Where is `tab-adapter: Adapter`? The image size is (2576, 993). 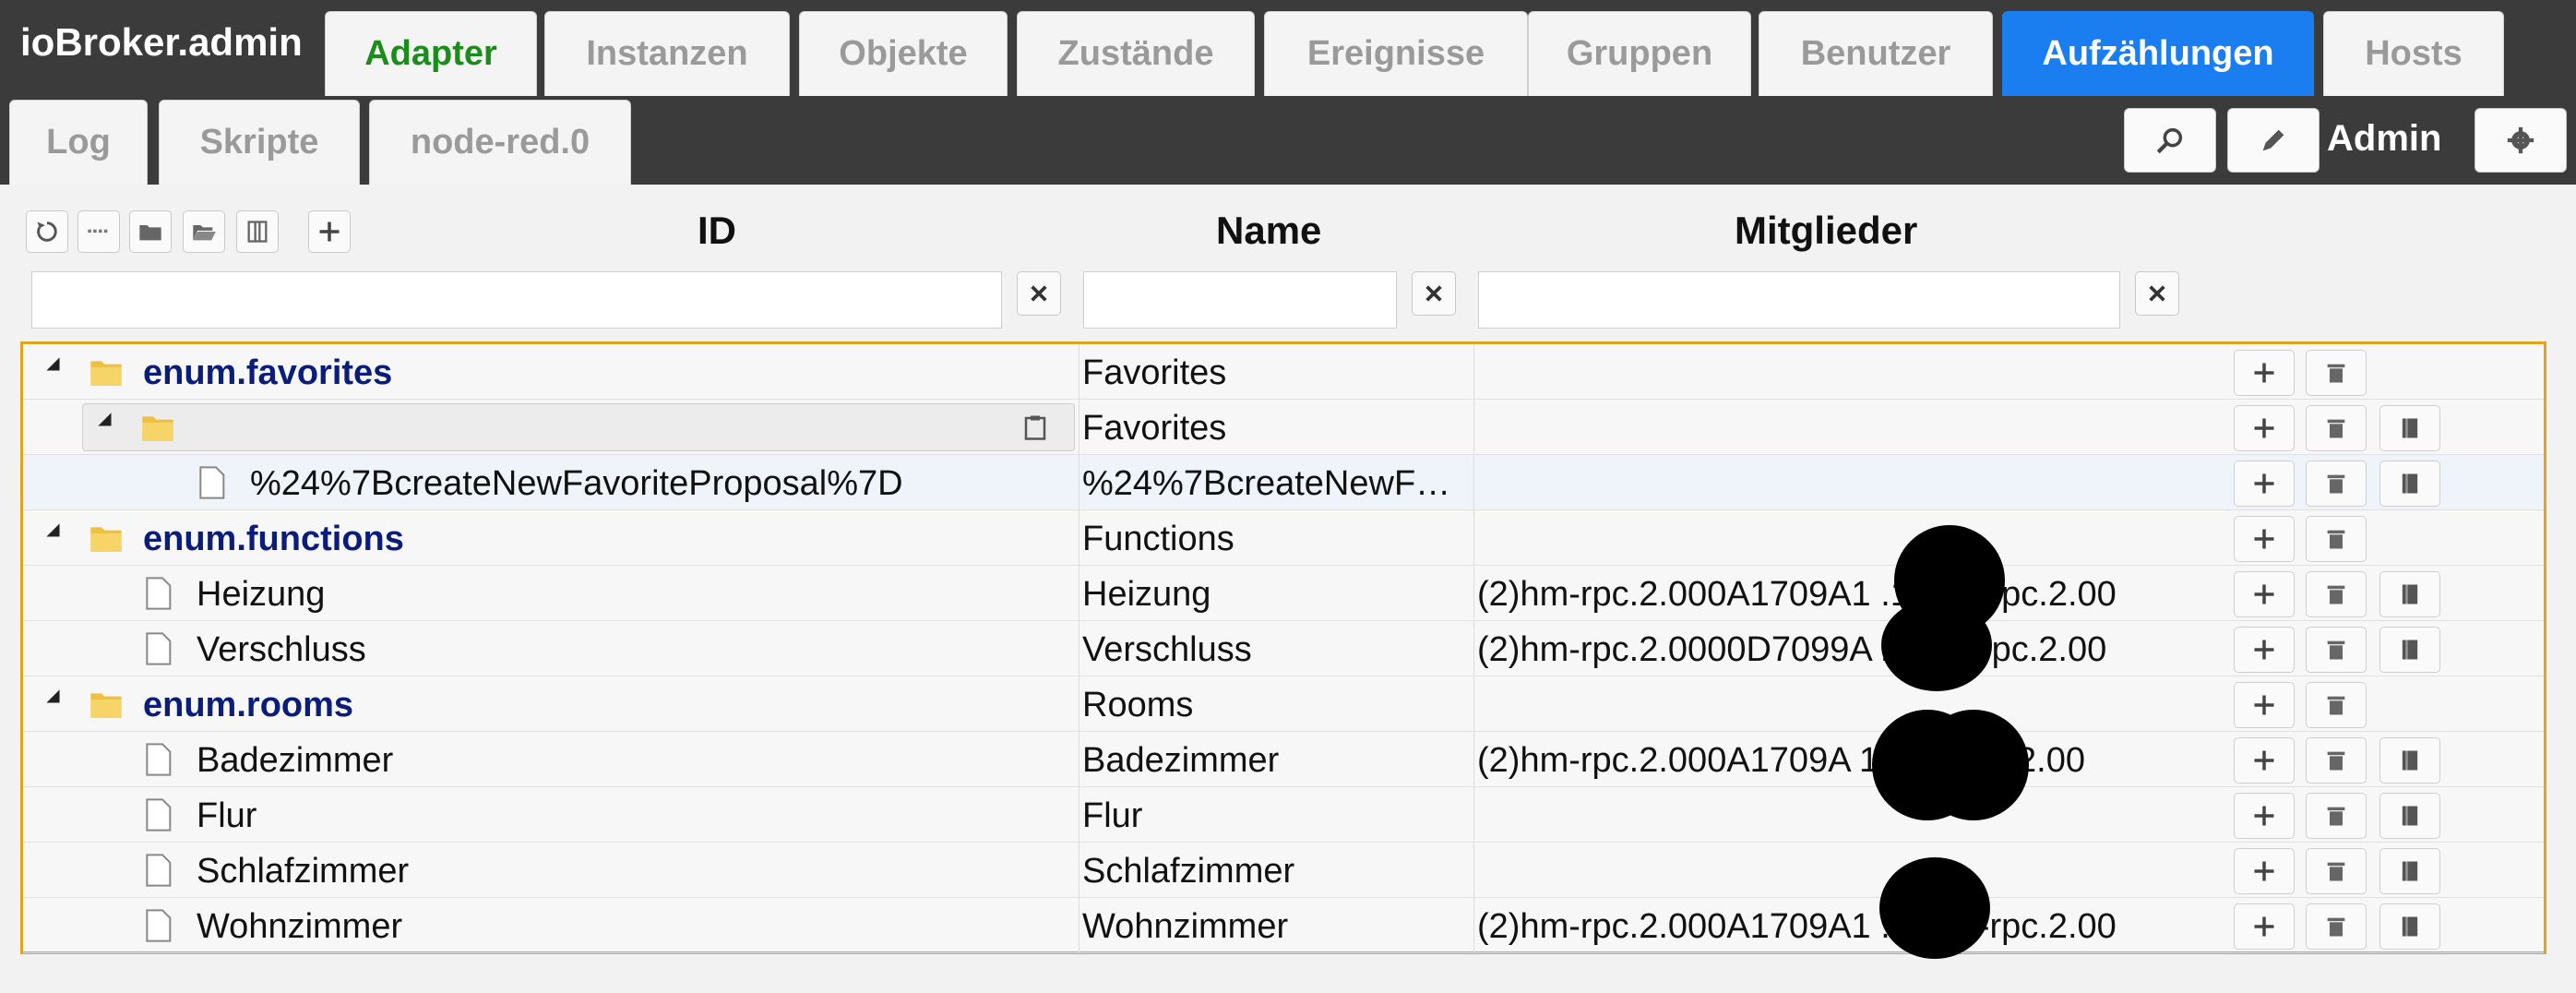 tab-adapter: Adapter is located at coordinates (431, 53).